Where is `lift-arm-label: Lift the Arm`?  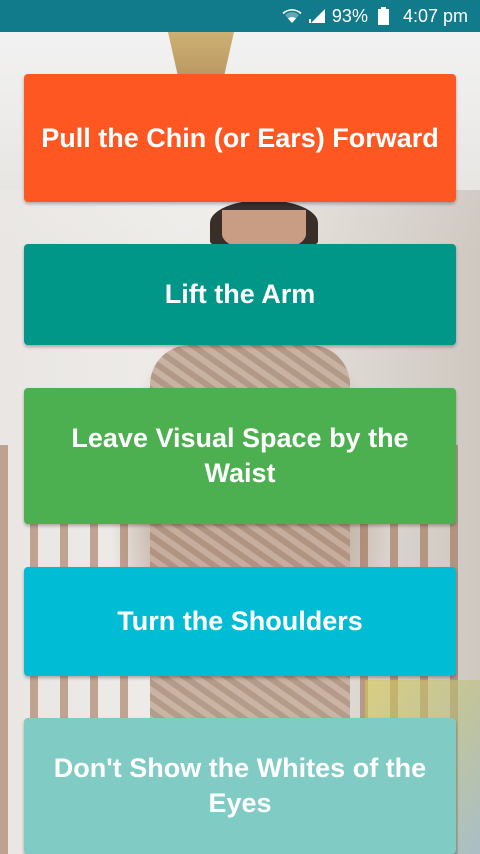 lift-arm-label: Lift the Arm is located at coordinates (240, 294).